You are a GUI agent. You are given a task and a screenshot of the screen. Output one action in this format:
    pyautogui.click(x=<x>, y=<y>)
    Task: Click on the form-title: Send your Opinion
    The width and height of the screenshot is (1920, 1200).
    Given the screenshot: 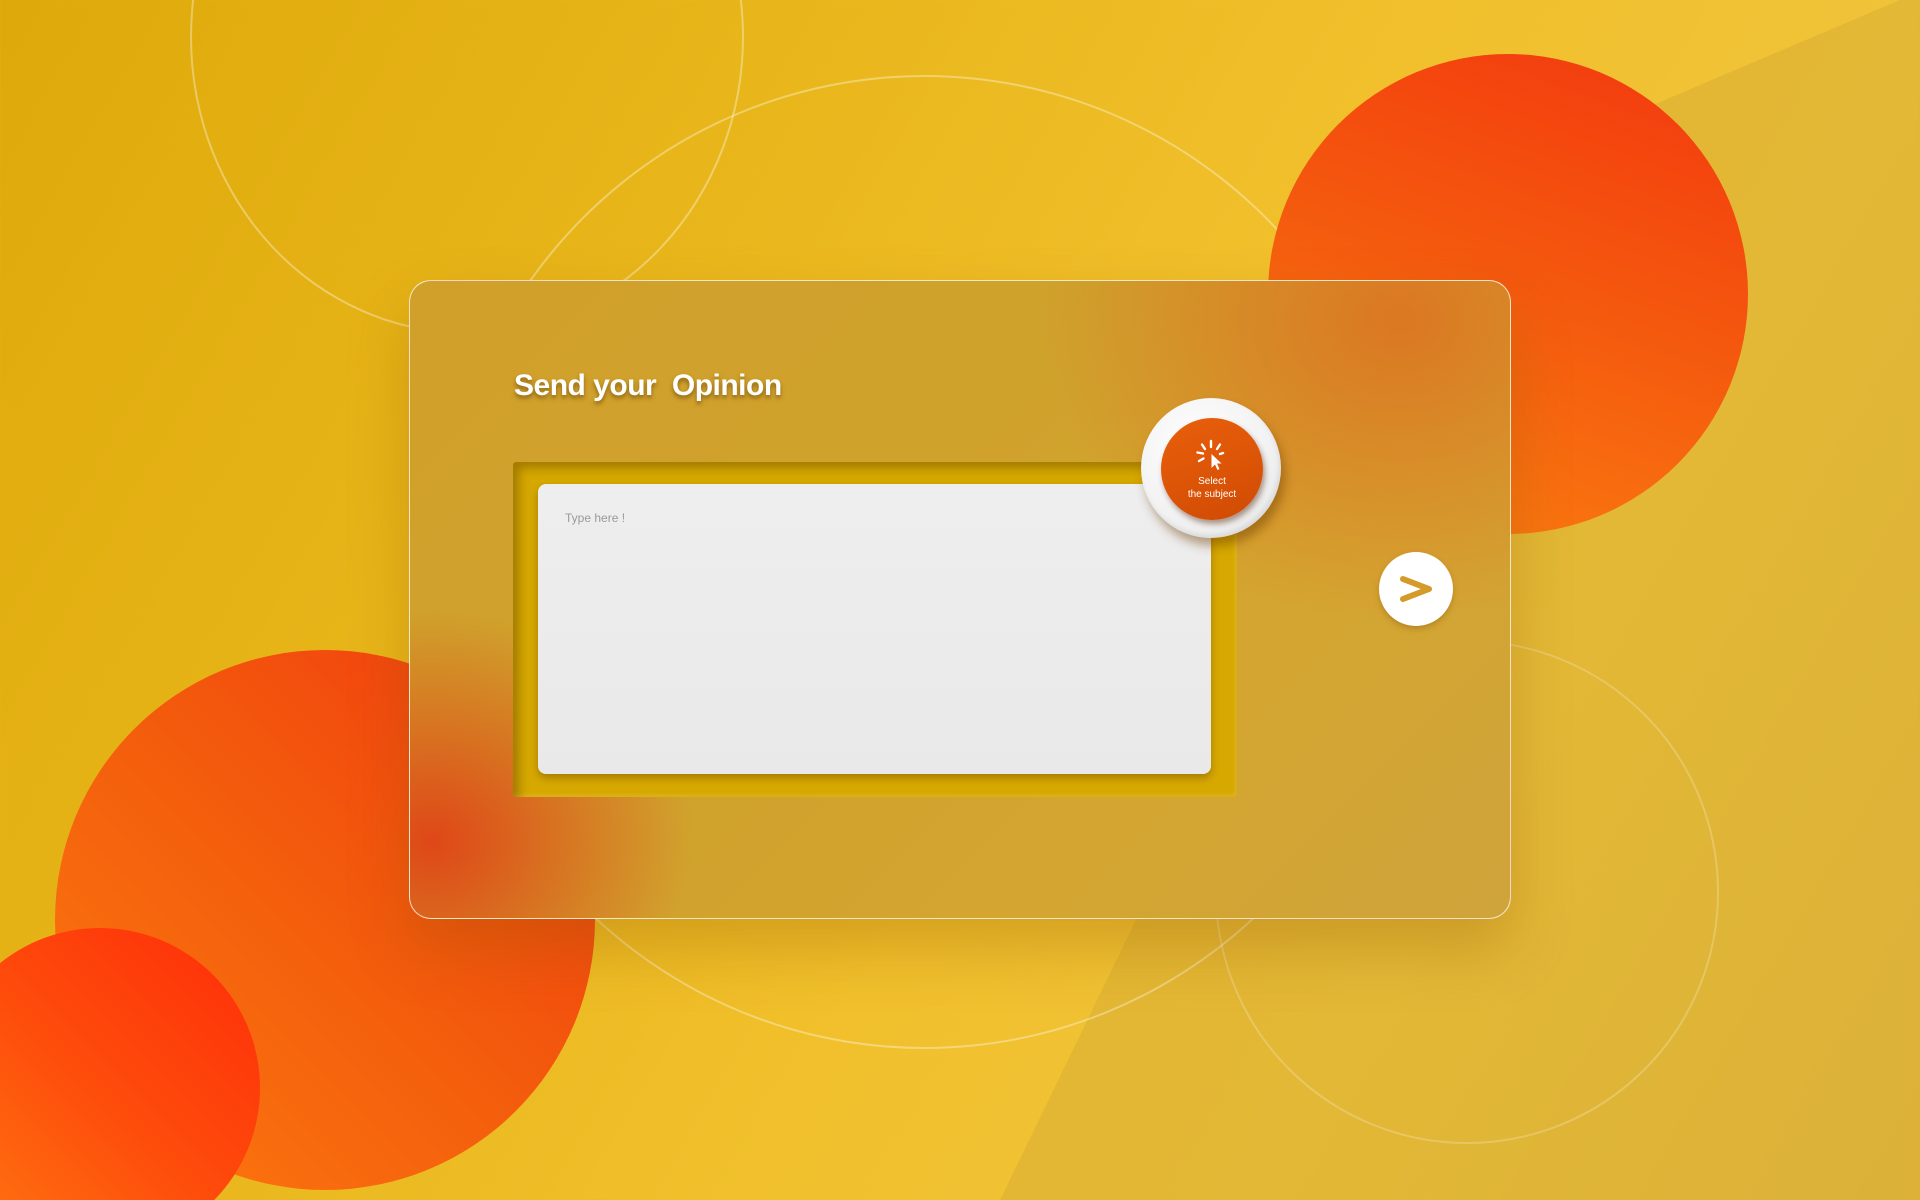 What is the action you would take?
    pyautogui.click(x=648, y=385)
    